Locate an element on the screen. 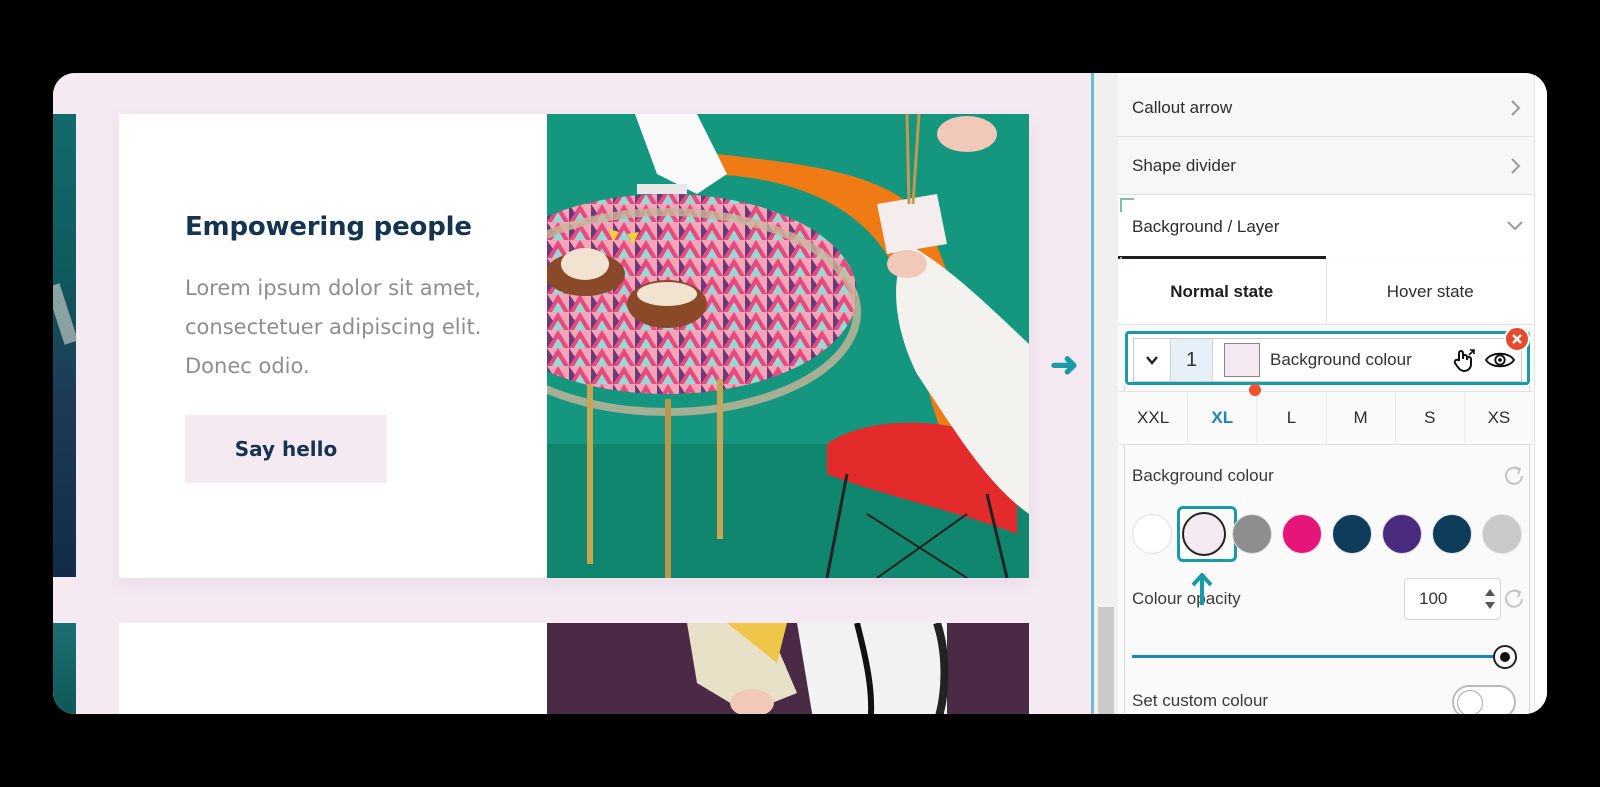 This screenshot has width=1600, height=787. say-hello-button: Say hello is located at coordinates (286, 449).